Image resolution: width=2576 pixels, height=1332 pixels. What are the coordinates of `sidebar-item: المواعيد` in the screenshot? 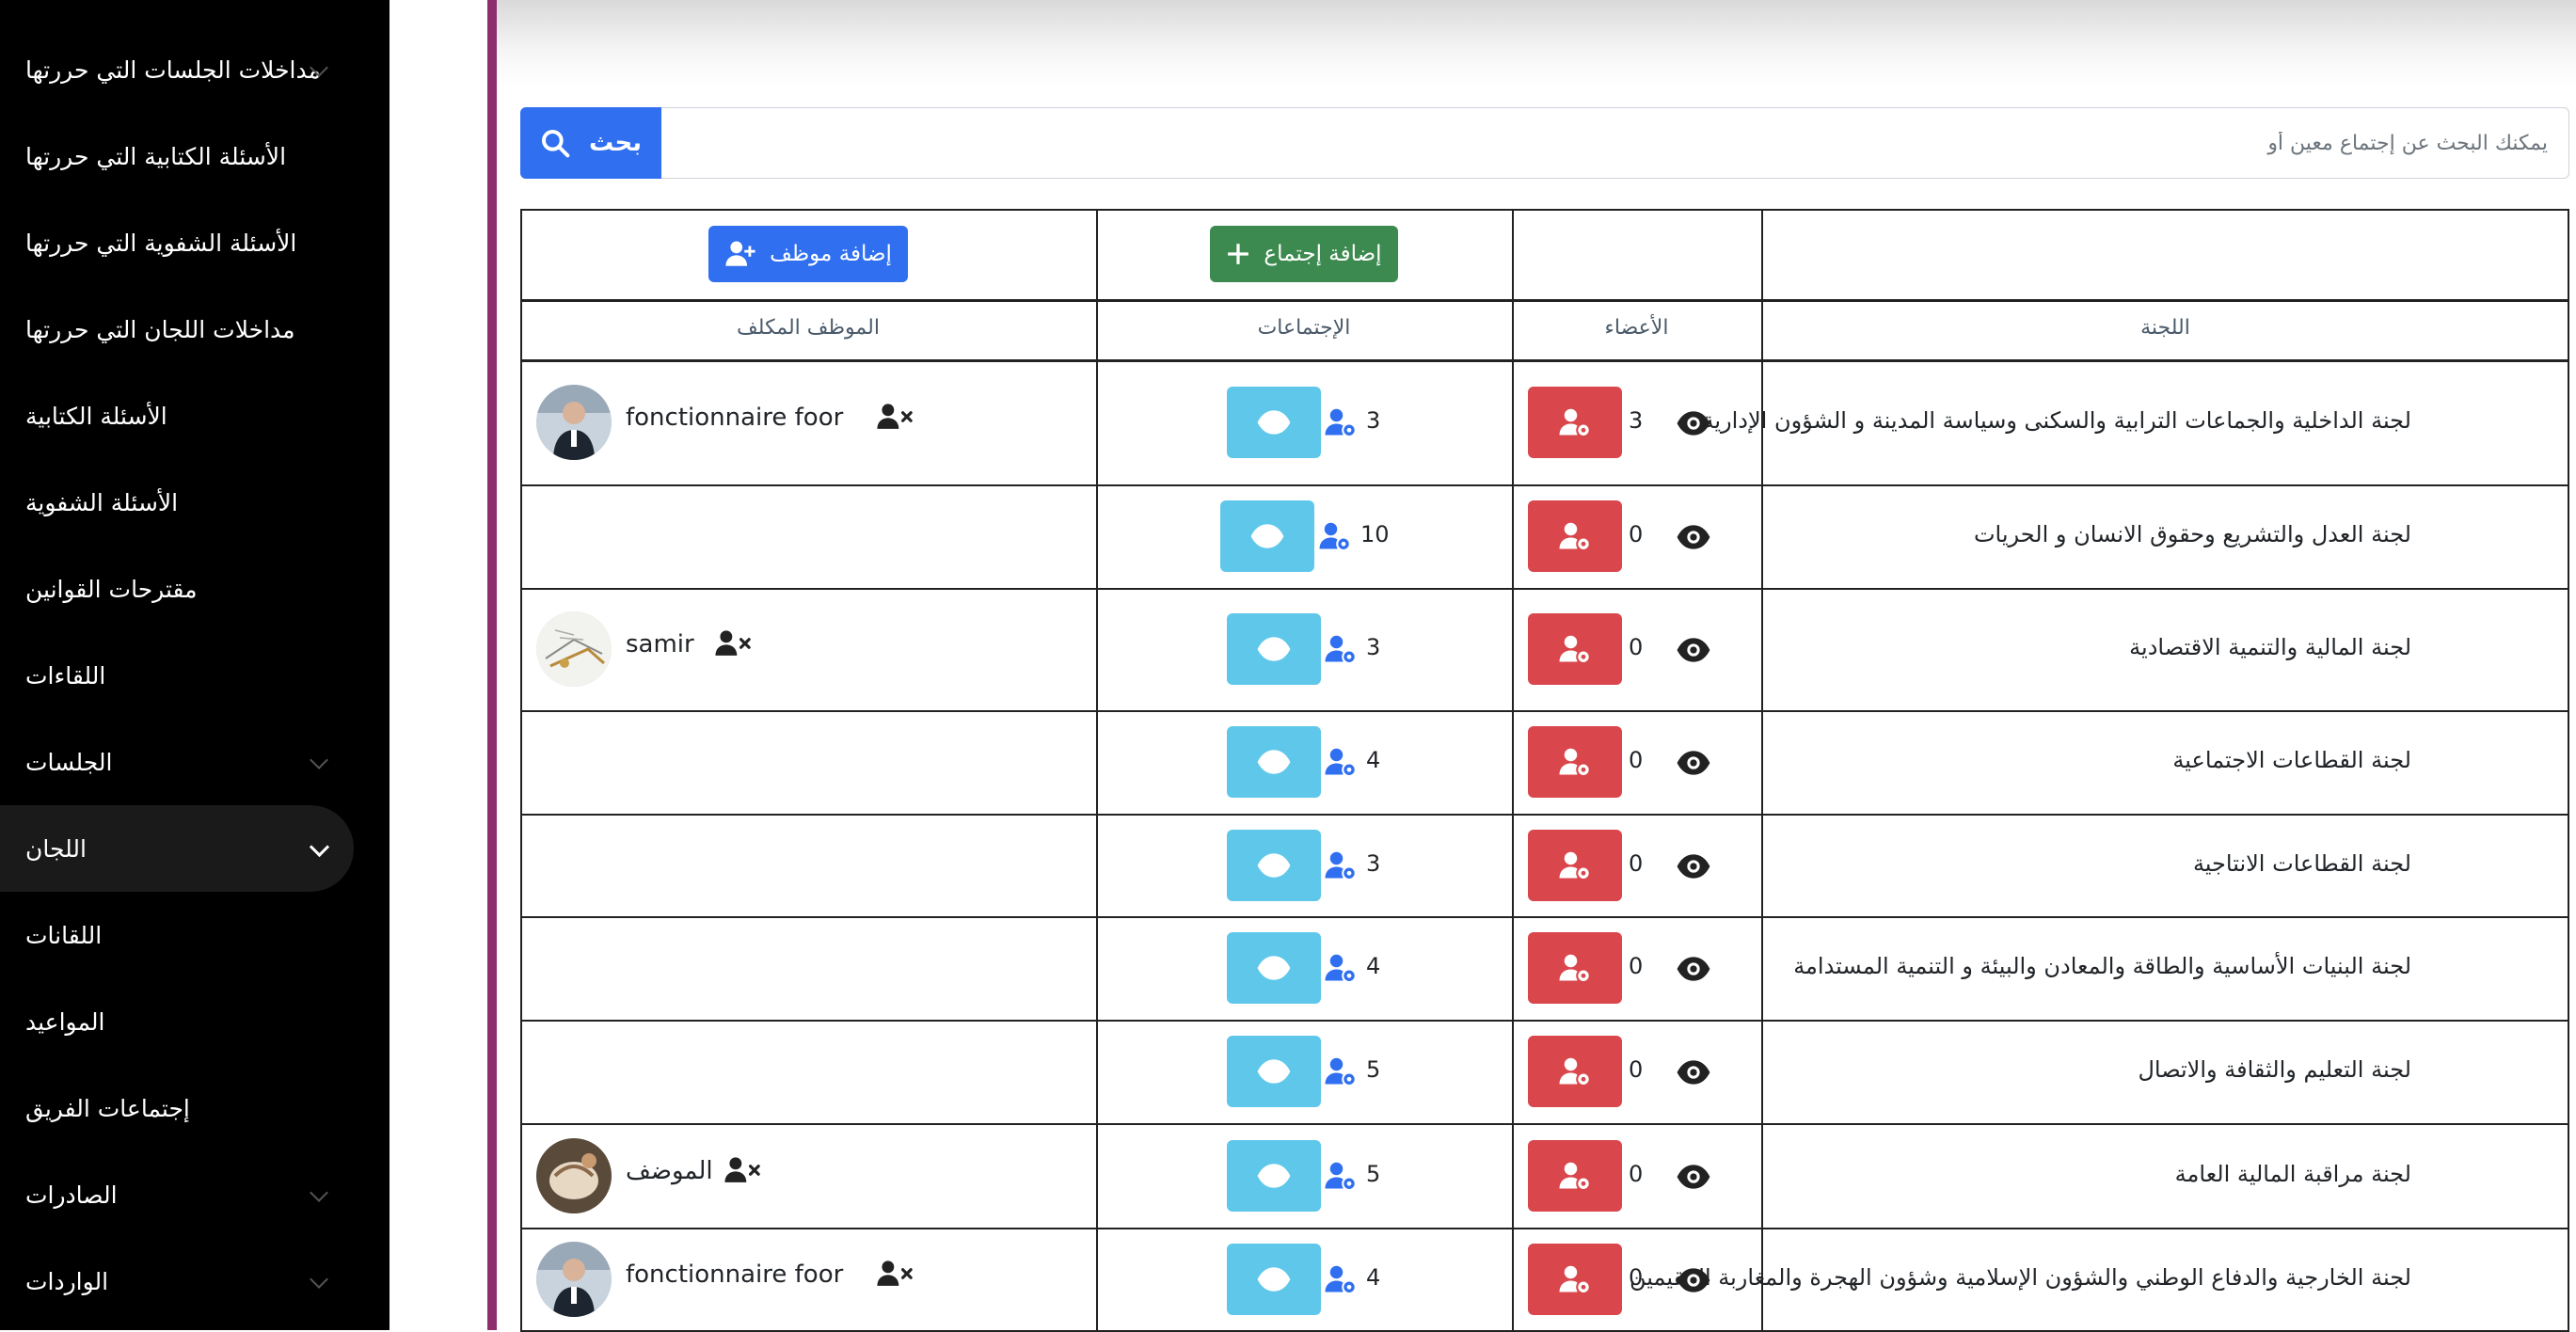 It's located at (177, 1022).